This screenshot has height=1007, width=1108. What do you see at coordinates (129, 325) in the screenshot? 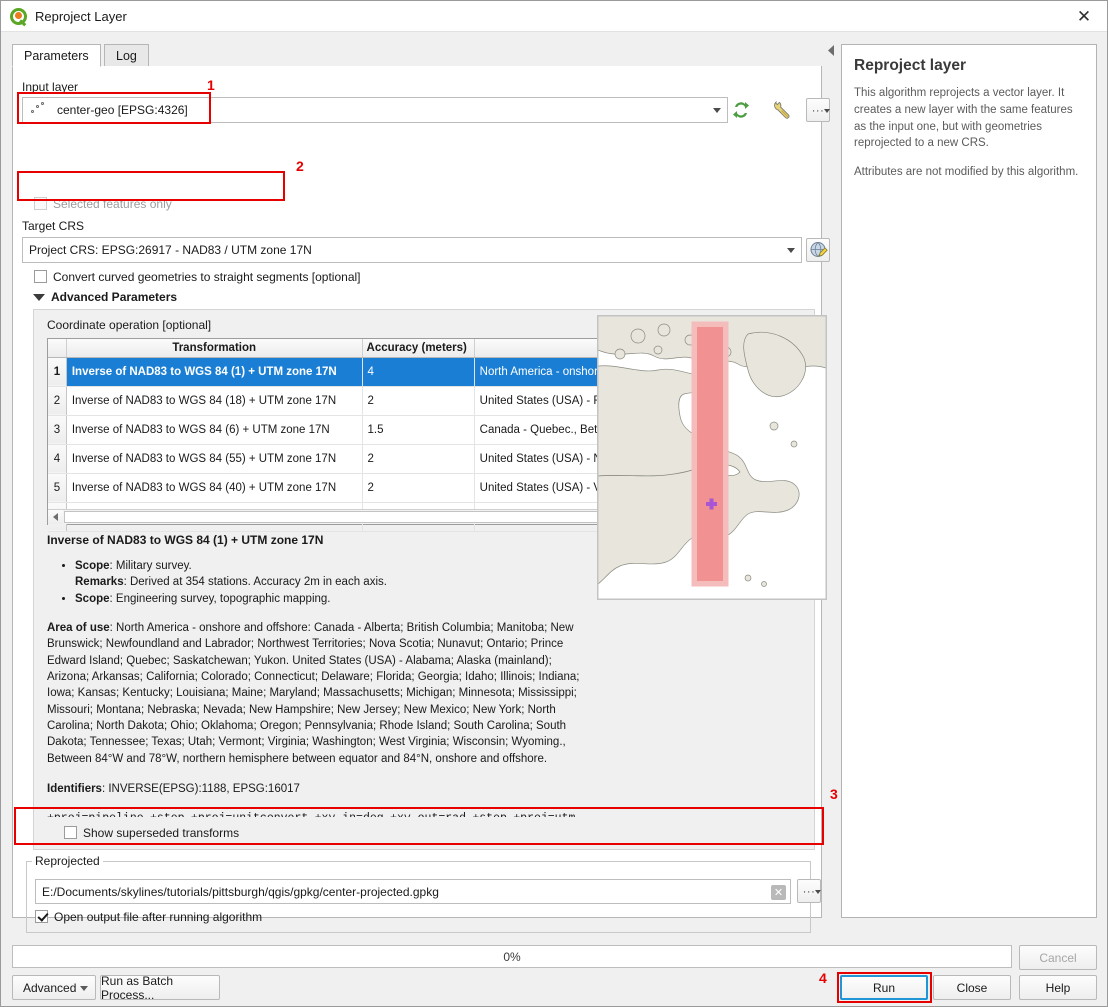
I see `coordinate-operation-label: Coordinate operation [optional]` at bounding box center [129, 325].